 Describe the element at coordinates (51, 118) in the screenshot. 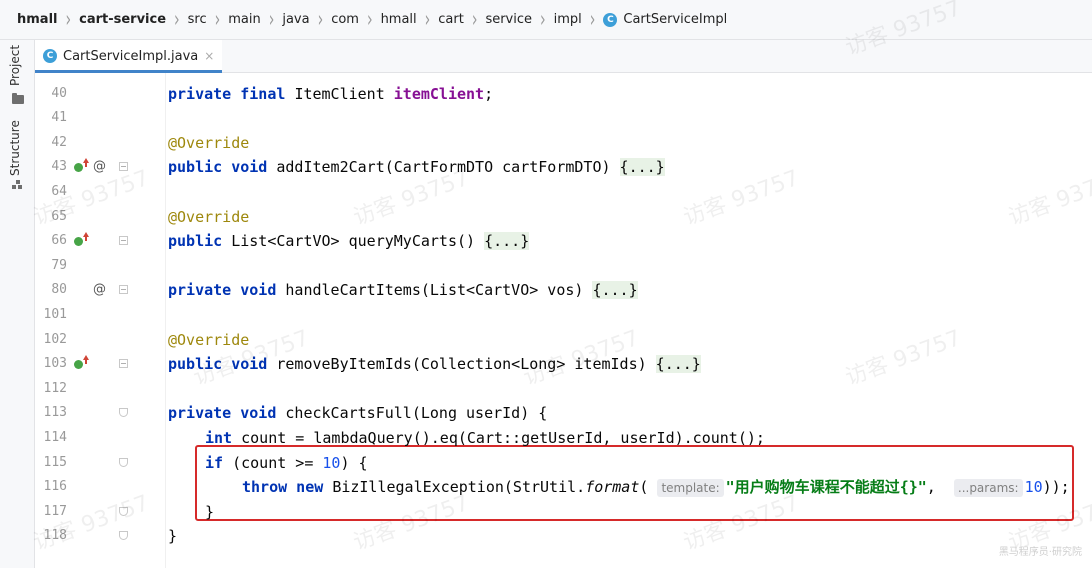

I see `line-number: 41` at that location.